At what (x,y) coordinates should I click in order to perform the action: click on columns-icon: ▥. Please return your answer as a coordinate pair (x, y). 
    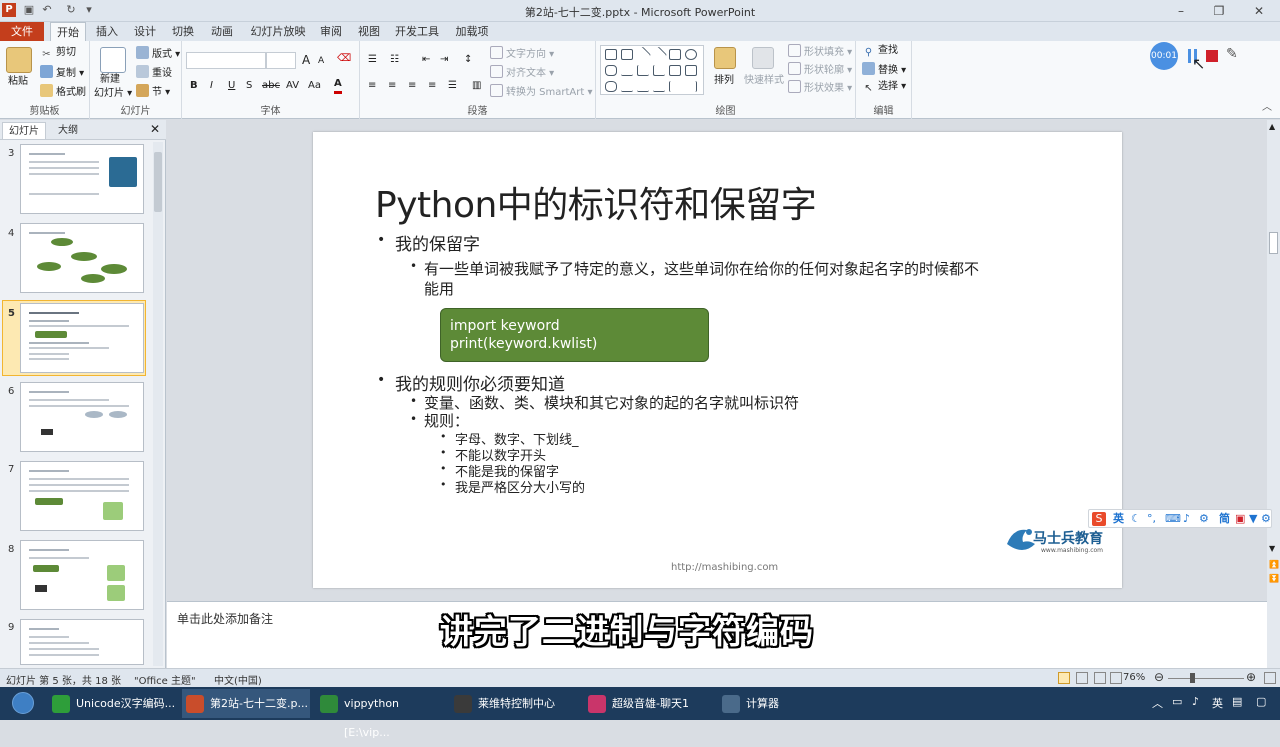
    Looking at the image, I should click on (476, 86).